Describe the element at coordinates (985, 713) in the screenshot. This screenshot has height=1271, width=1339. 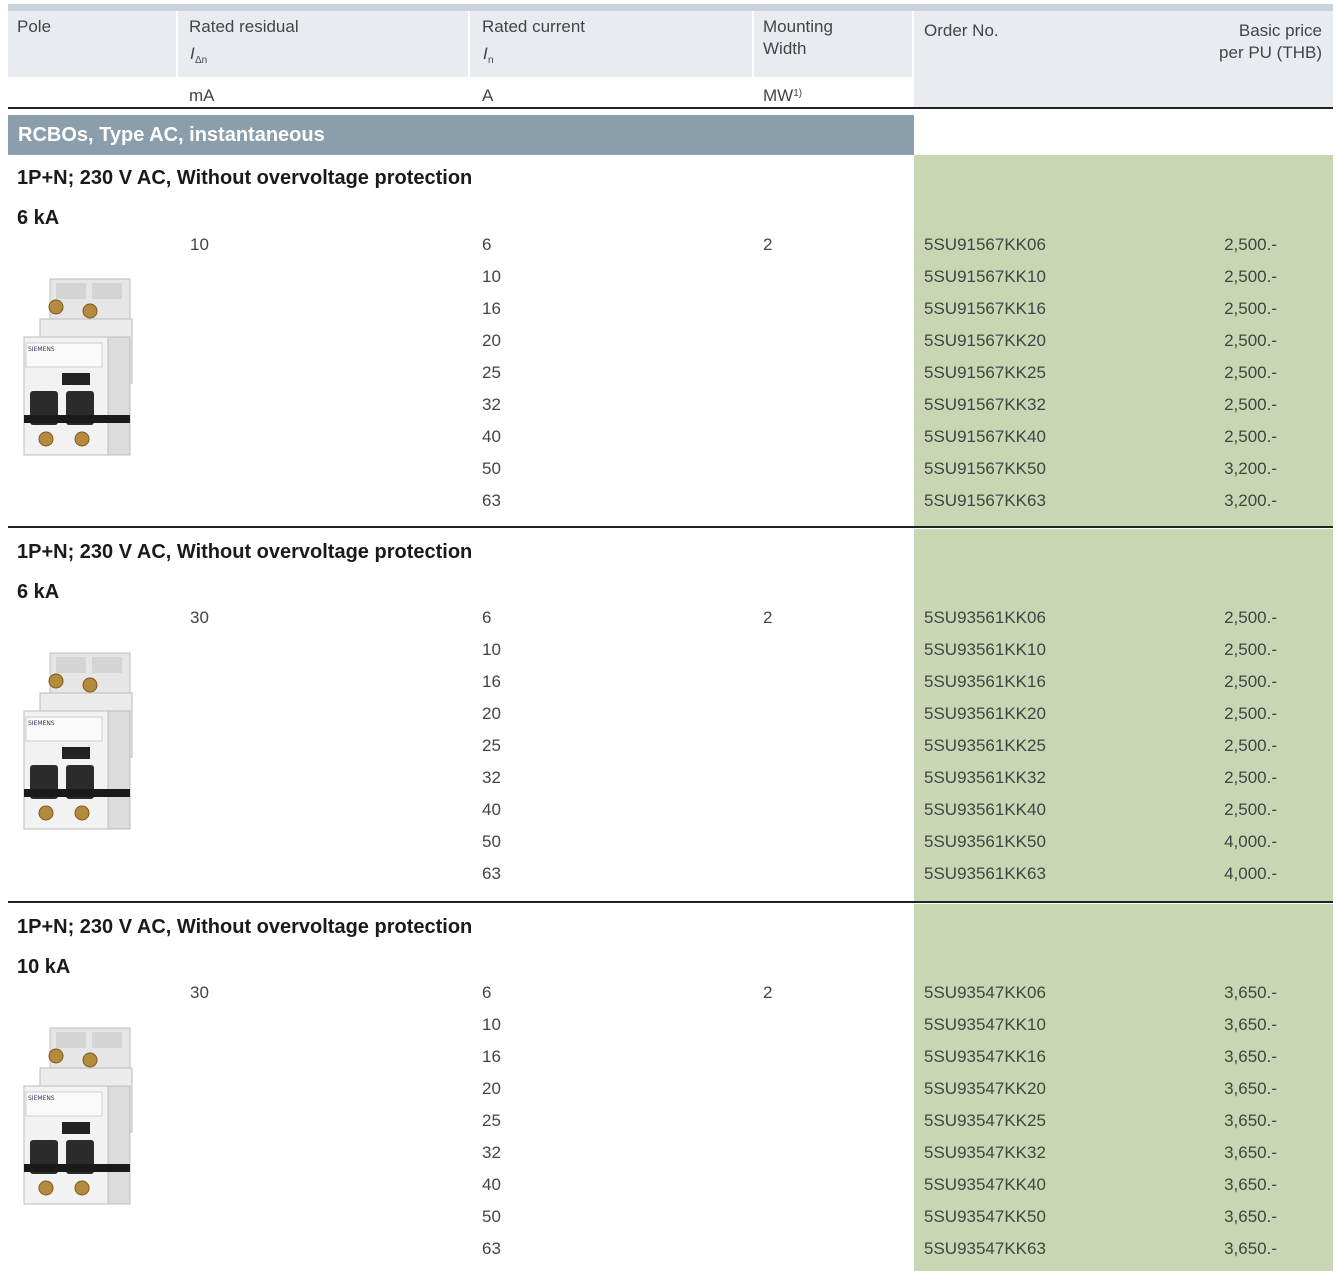
I see `order-number: 5SU93561KK20` at that location.